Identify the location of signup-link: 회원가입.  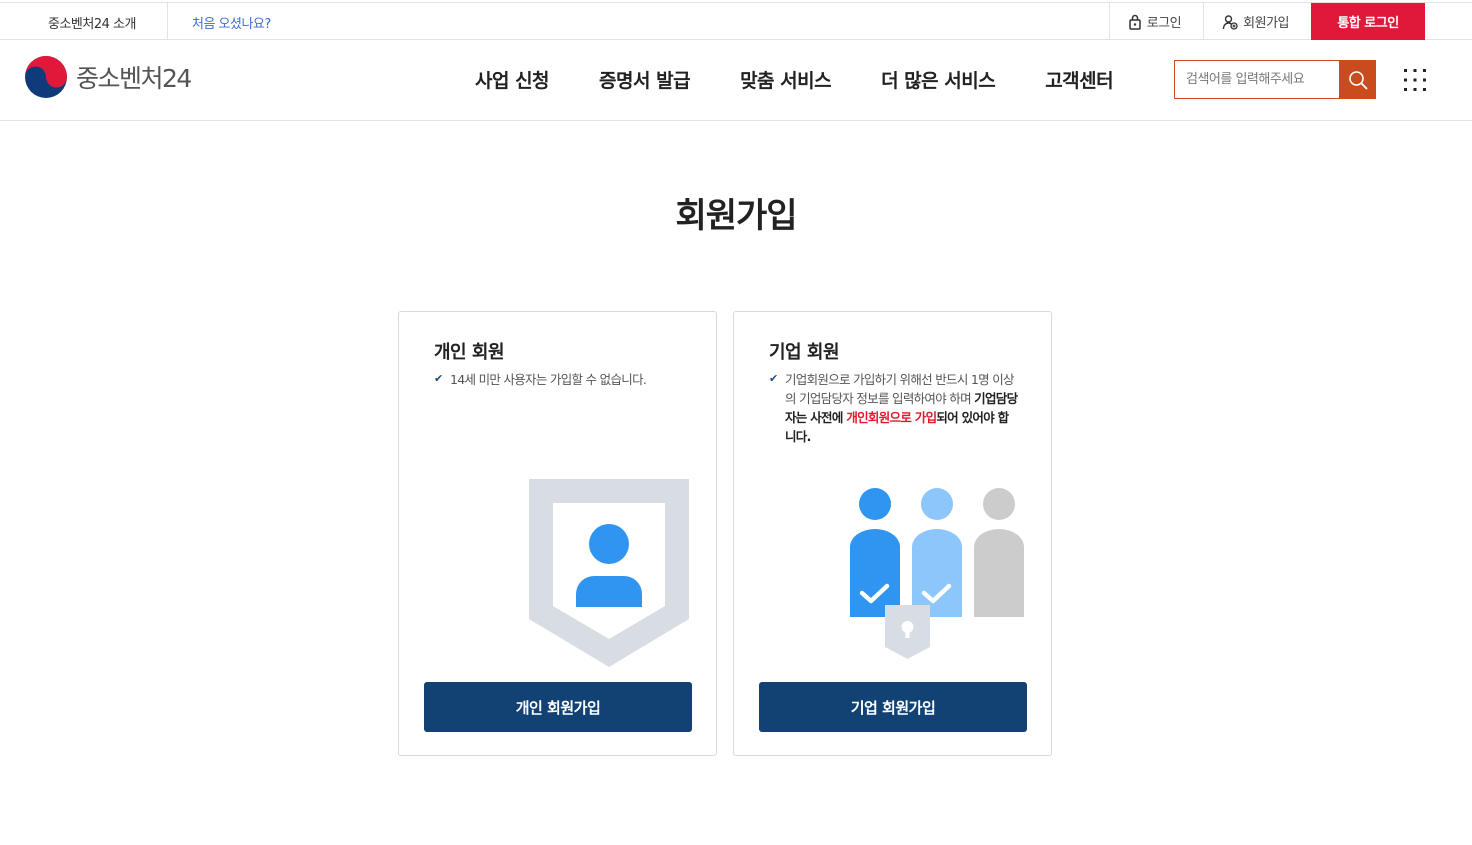
(1257, 21).